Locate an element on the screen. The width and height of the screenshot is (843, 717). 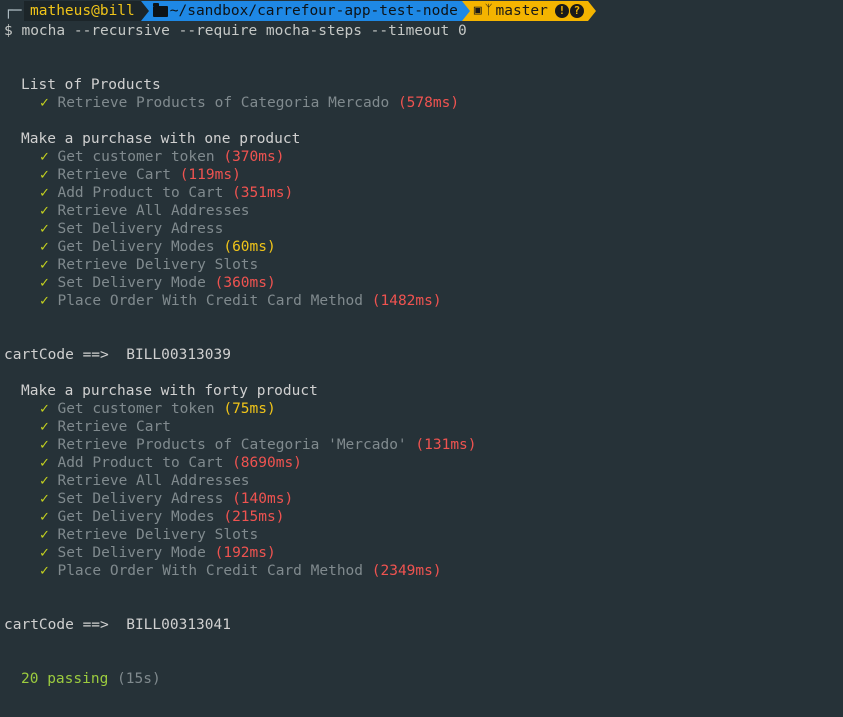
git-branch-icon: ᛉ is located at coordinates (488, 10).